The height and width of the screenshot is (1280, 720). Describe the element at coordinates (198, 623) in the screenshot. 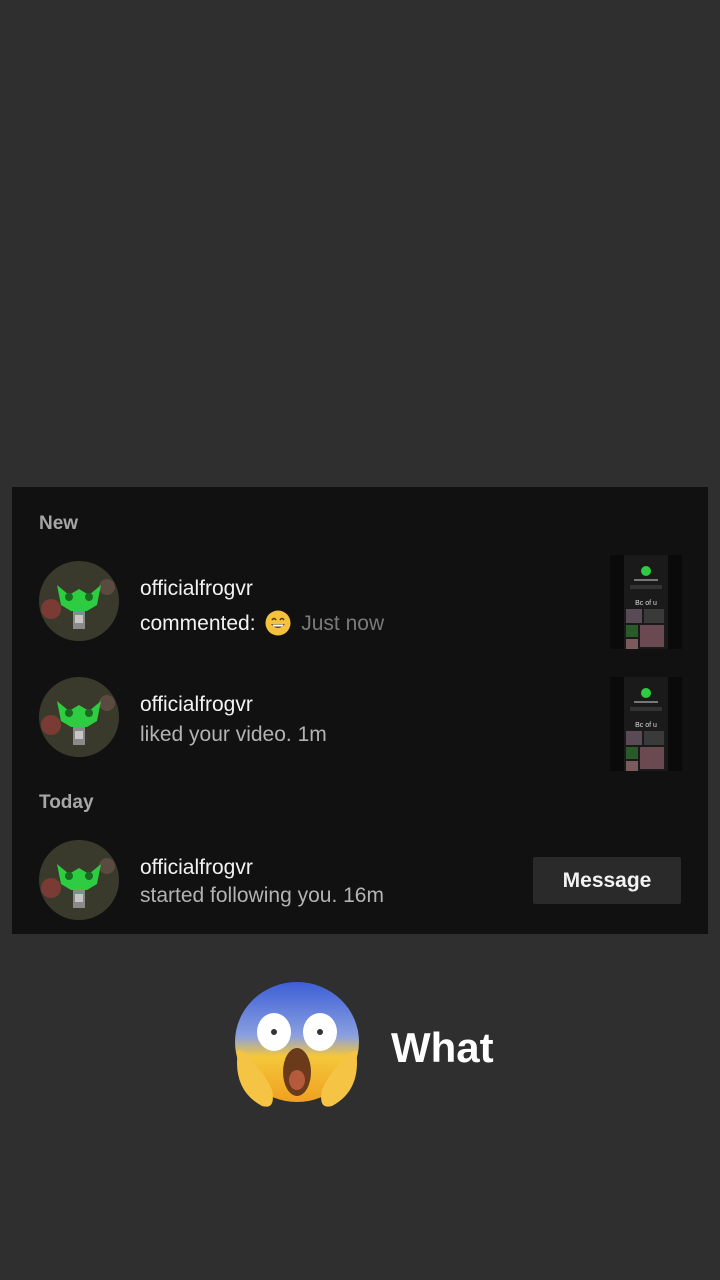

I see `action-text: commented:` at that location.